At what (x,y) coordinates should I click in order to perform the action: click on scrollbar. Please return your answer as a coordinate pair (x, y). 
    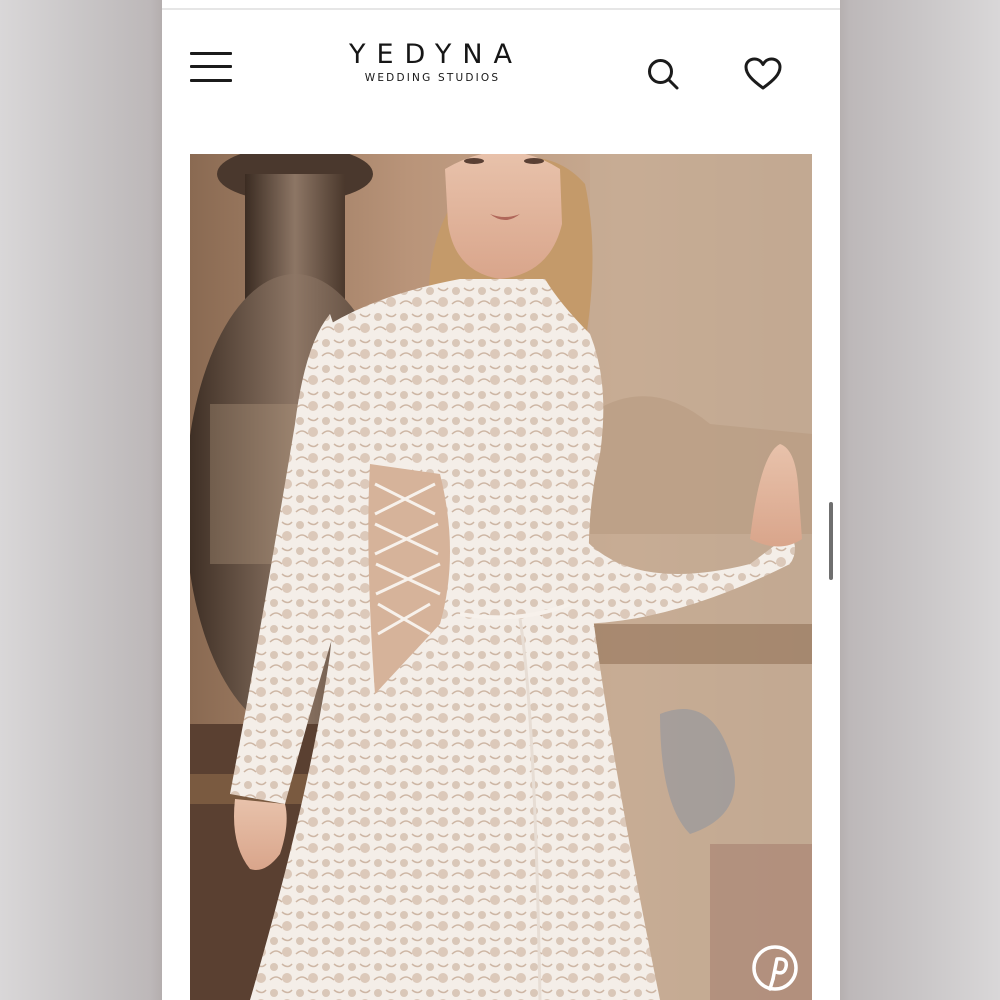
    Looking at the image, I should click on (831, 541).